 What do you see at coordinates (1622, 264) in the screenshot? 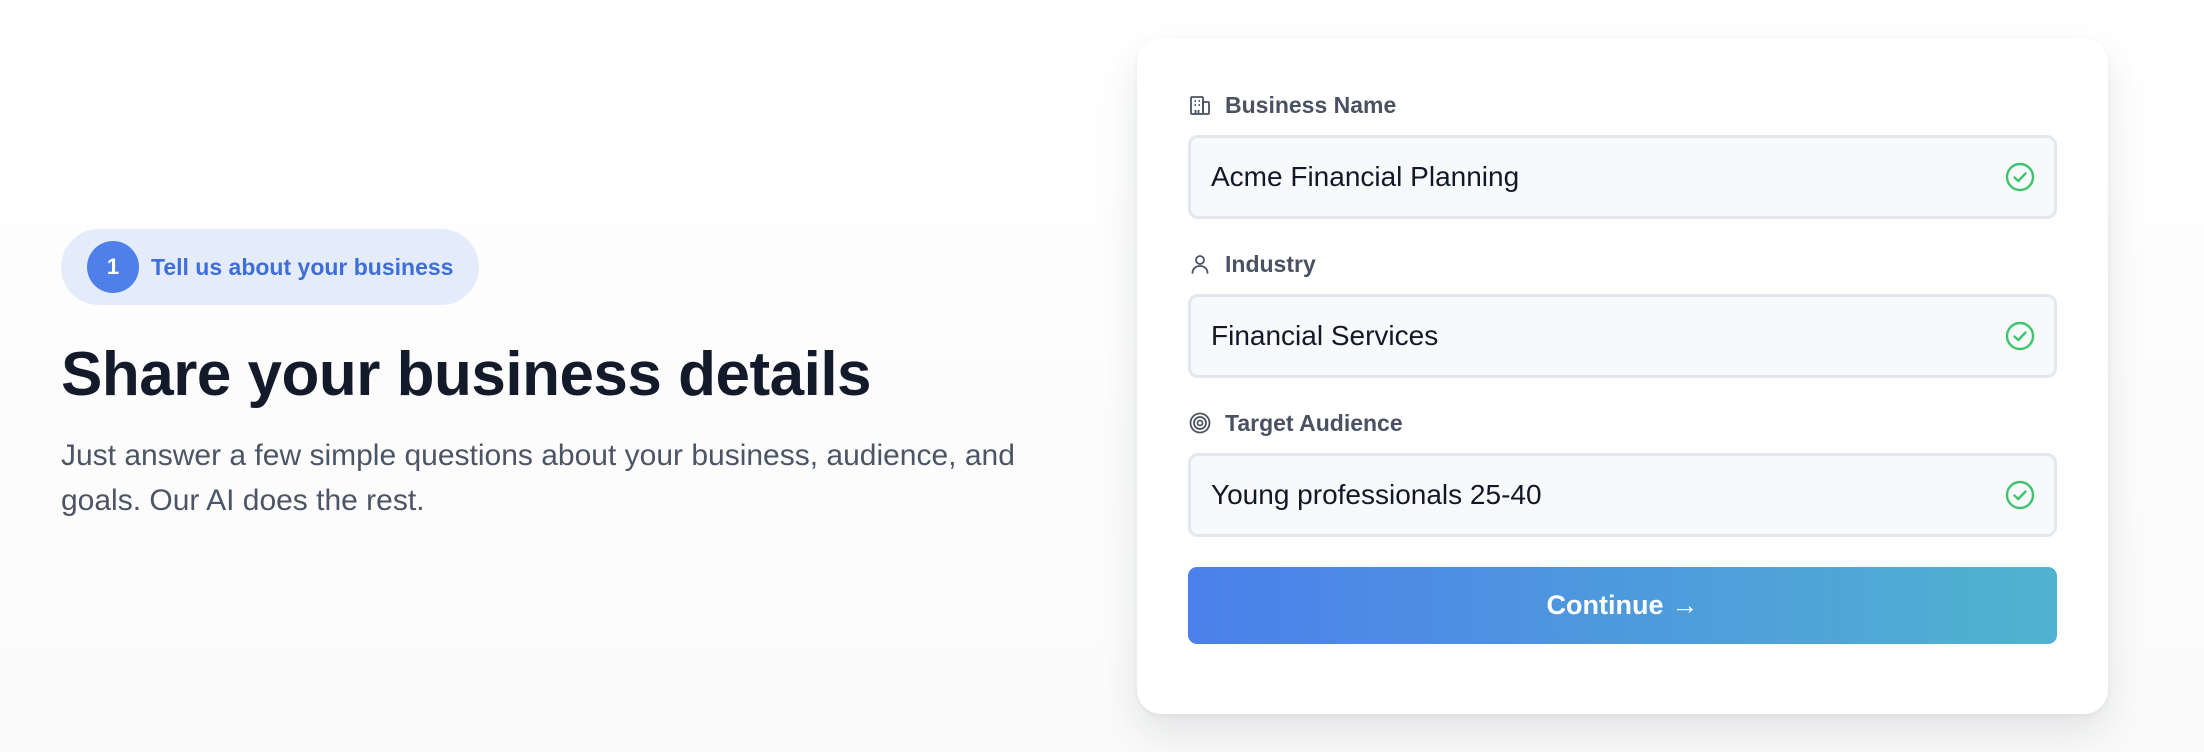
I see `industry-label: Industry` at bounding box center [1622, 264].